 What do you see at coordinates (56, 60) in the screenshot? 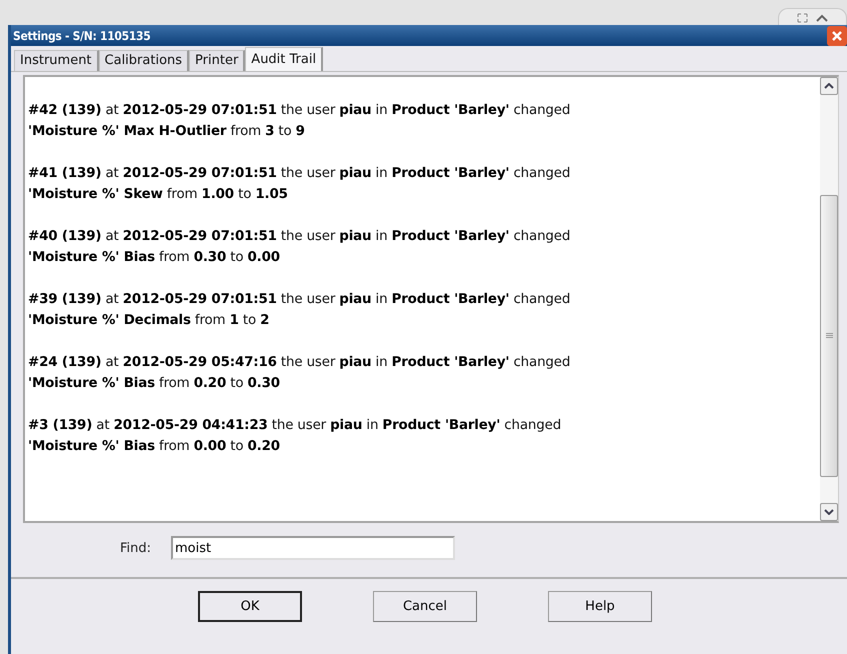
I see `tab: Instrument` at bounding box center [56, 60].